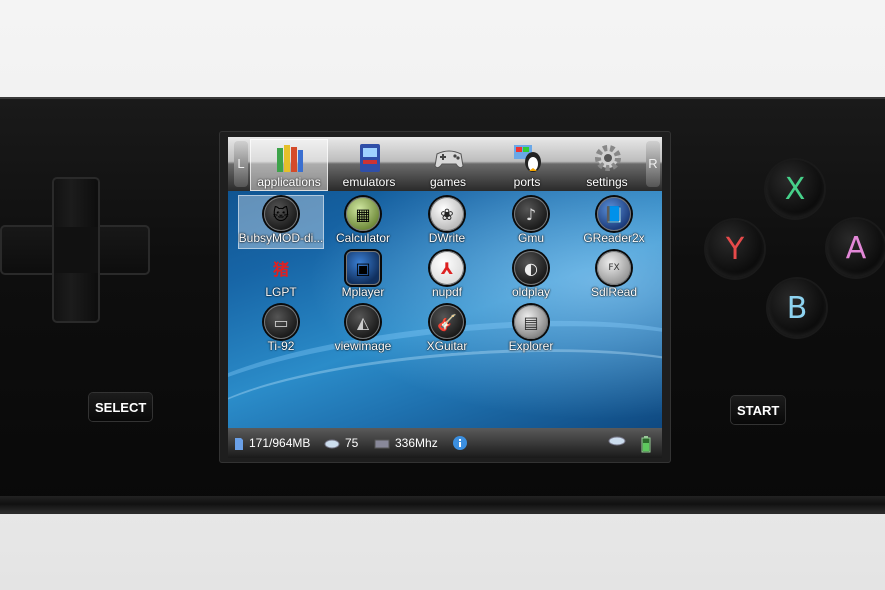 The width and height of the screenshot is (885, 590). I want to click on books-icon, so click(290, 158).